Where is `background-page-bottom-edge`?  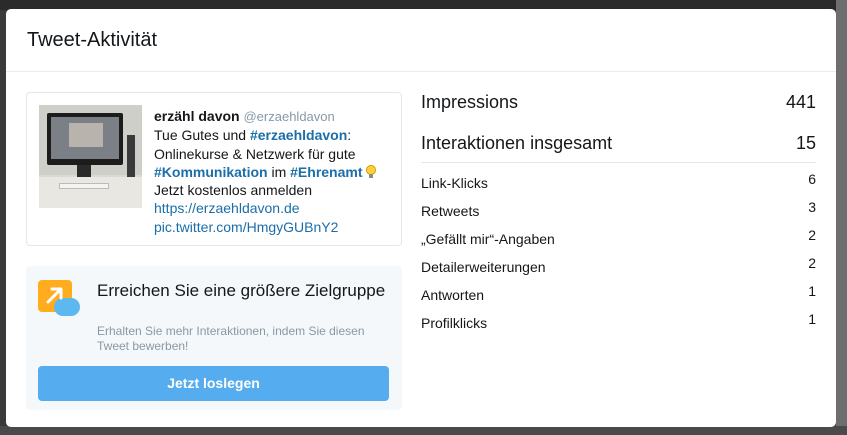
background-page-bottom-edge is located at coordinates (423, 430).